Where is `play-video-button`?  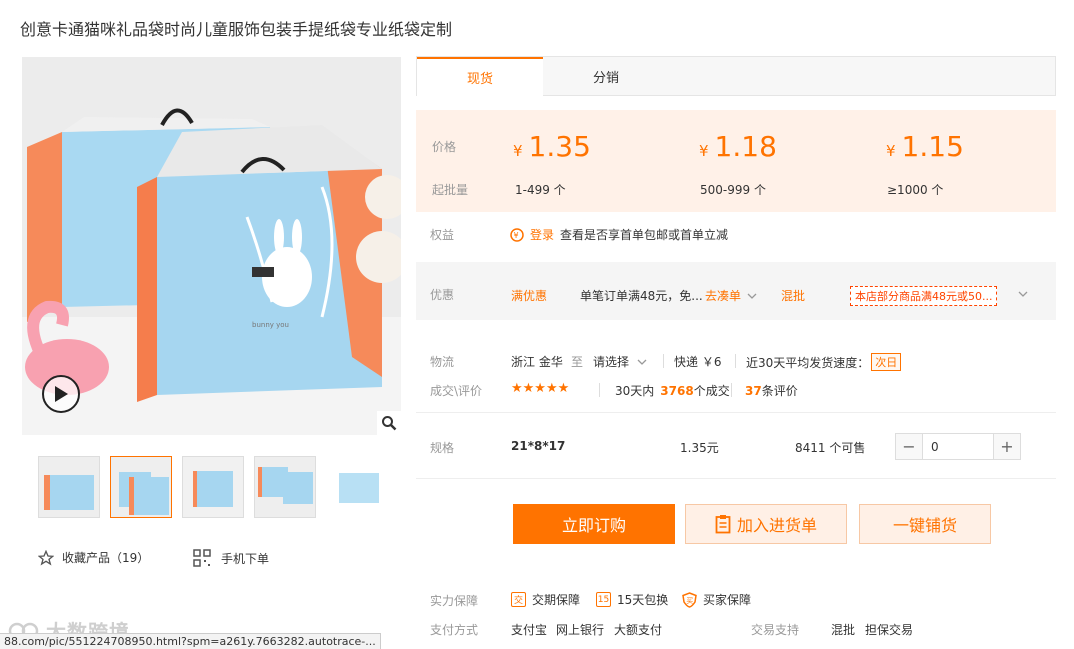 play-video-button is located at coordinates (61, 394).